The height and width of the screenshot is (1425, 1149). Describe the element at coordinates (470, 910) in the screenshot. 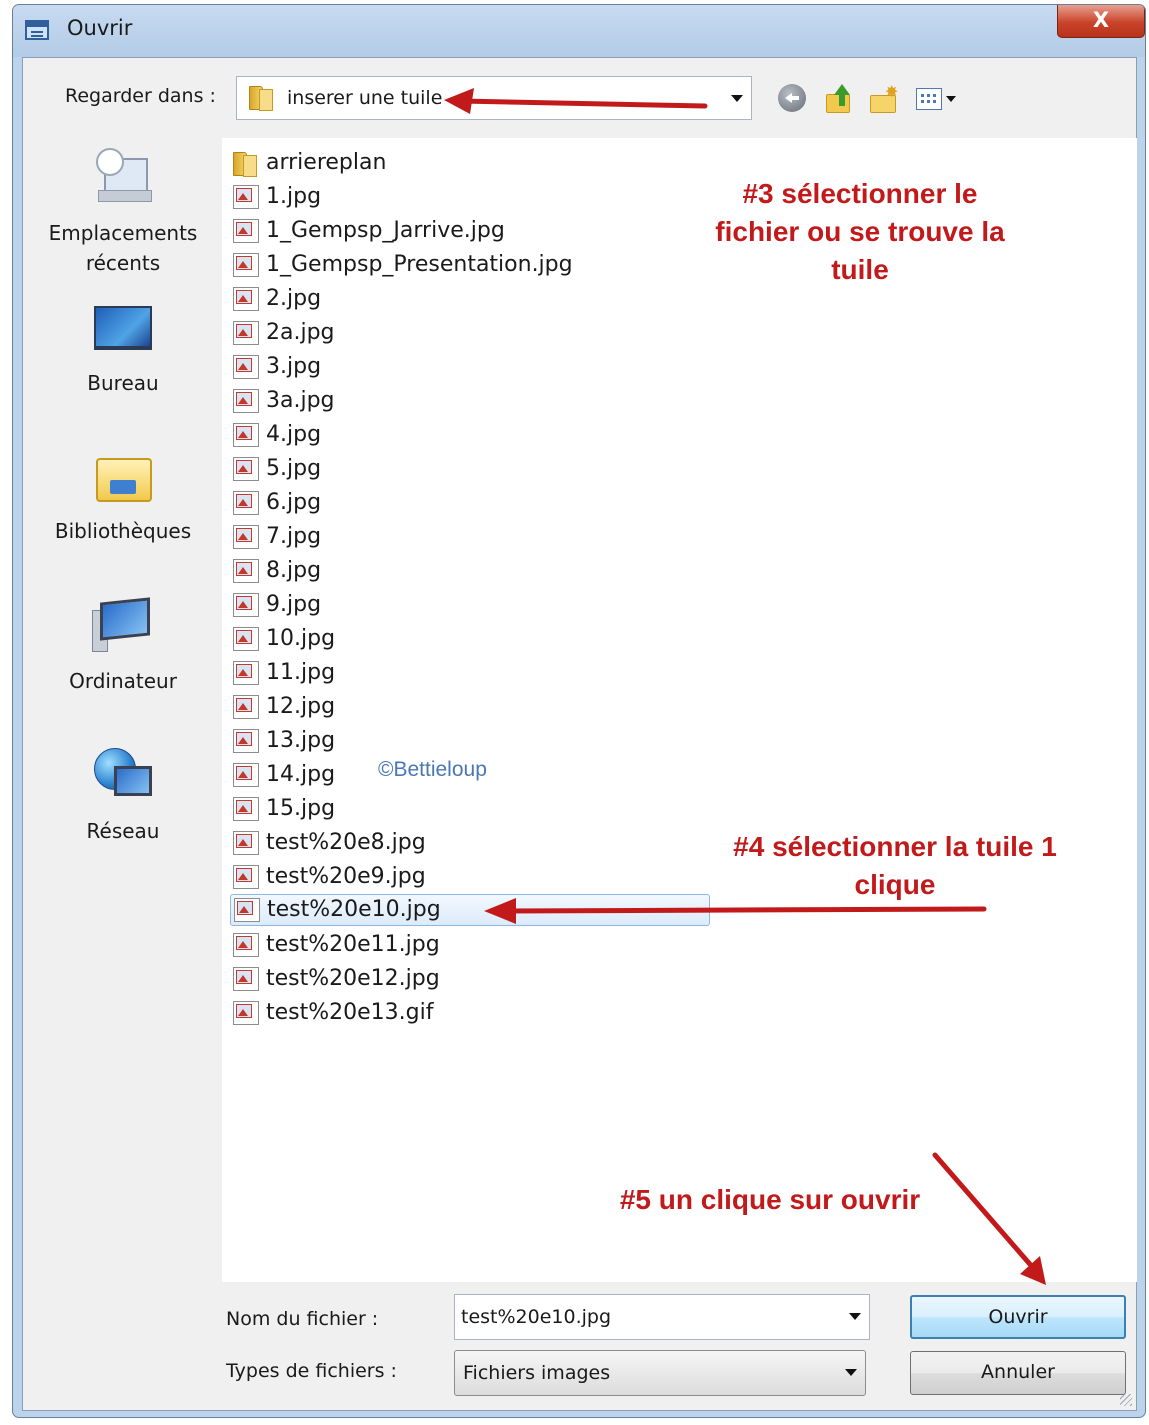

I see `list-item-selected: test%20e10.jpg` at that location.